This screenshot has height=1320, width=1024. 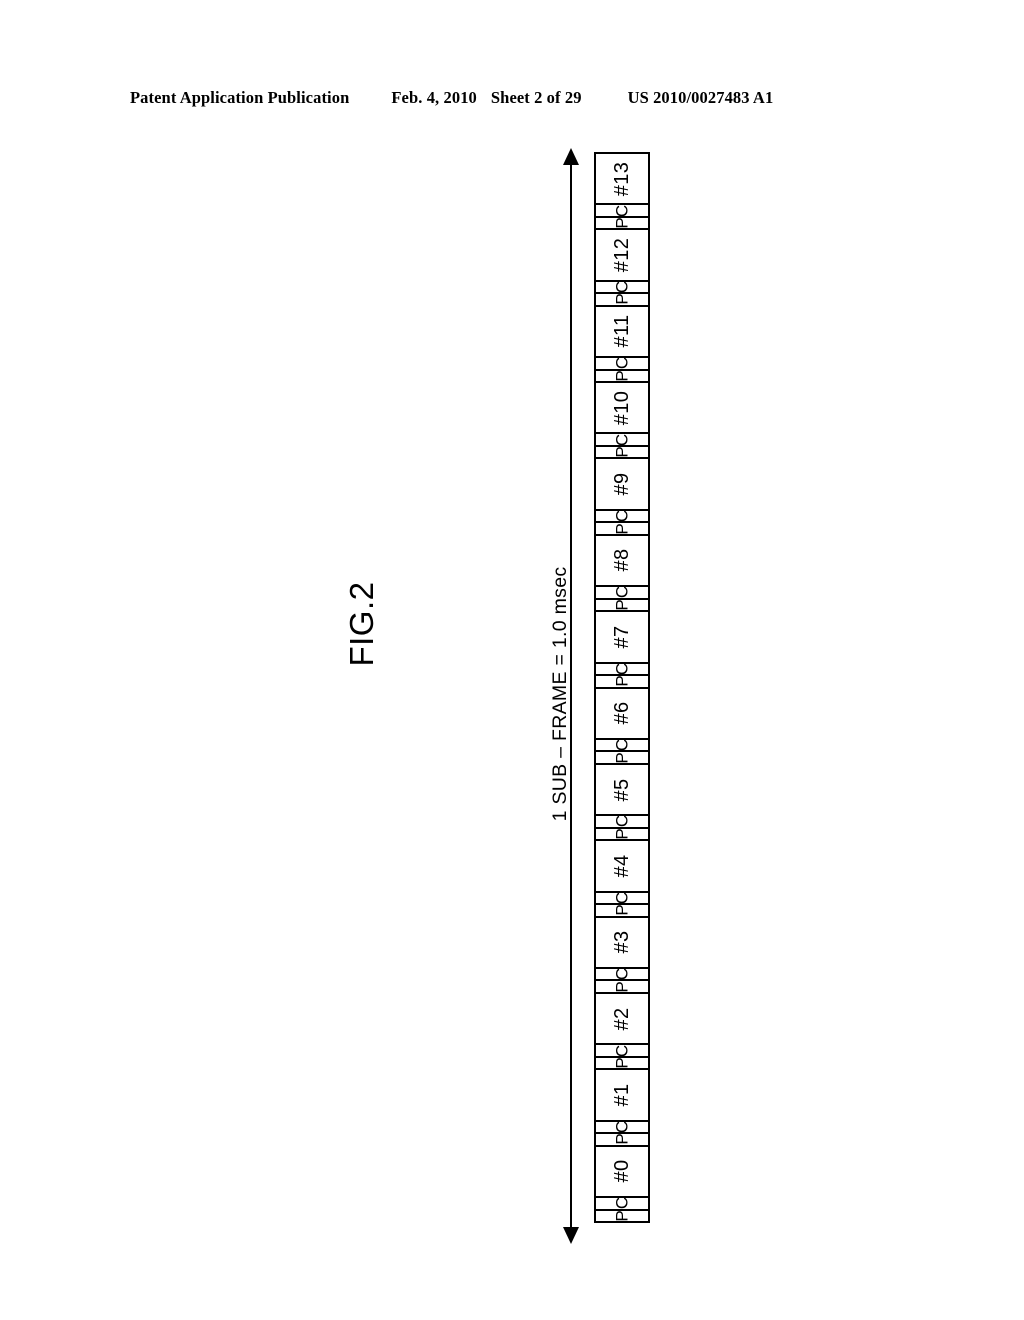 I want to click on header-publication-title: Patent Application Publication, so click(x=240, y=97).